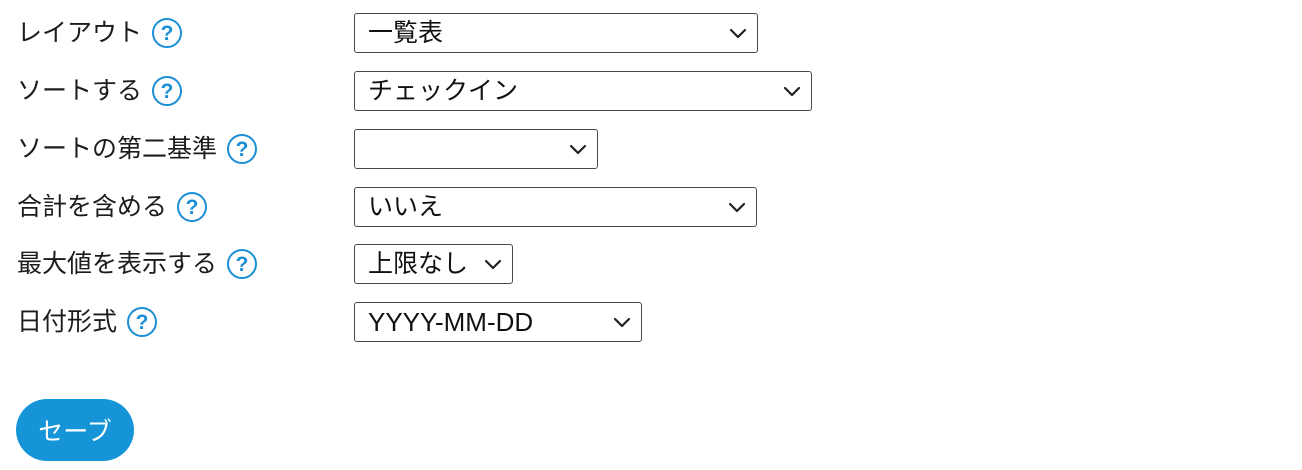 The height and width of the screenshot is (470, 1302). I want to click on save-button: セーブ, so click(75, 430).